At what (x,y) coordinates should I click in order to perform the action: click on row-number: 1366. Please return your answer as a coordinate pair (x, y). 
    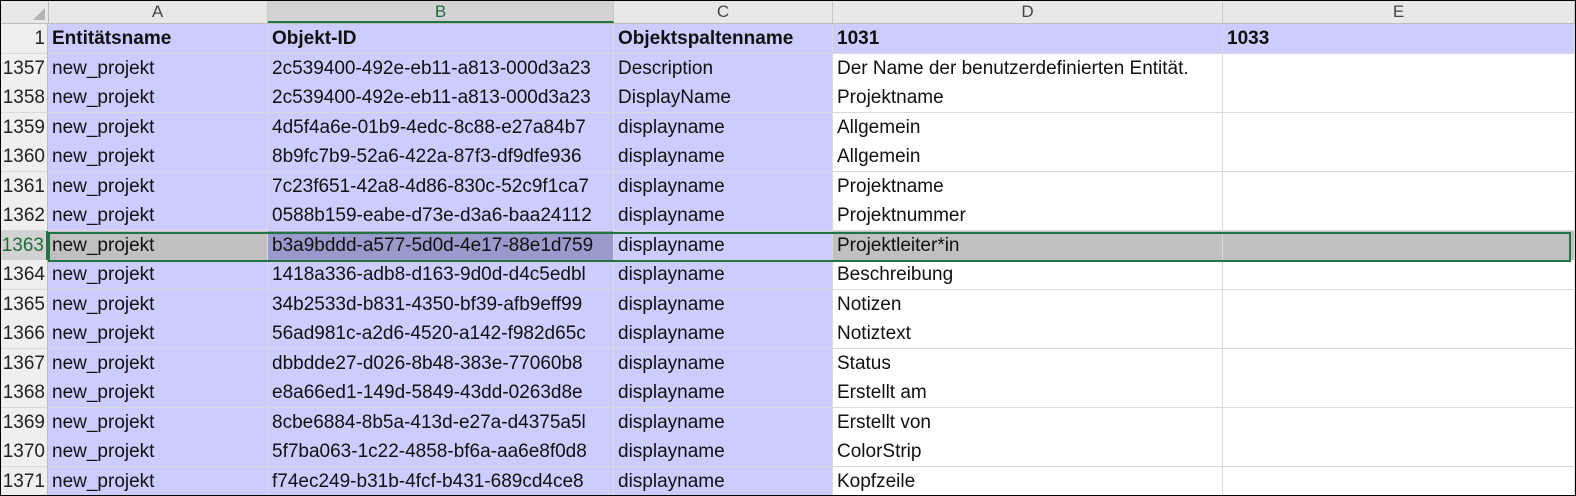
    Looking at the image, I should click on (24, 334).